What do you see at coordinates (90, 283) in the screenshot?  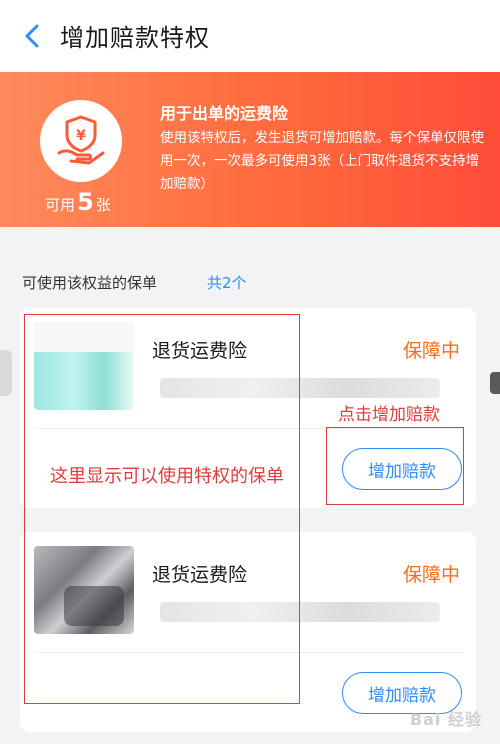 I see `list-heading: 可使用该权益的保单` at bounding box center [90, 283].